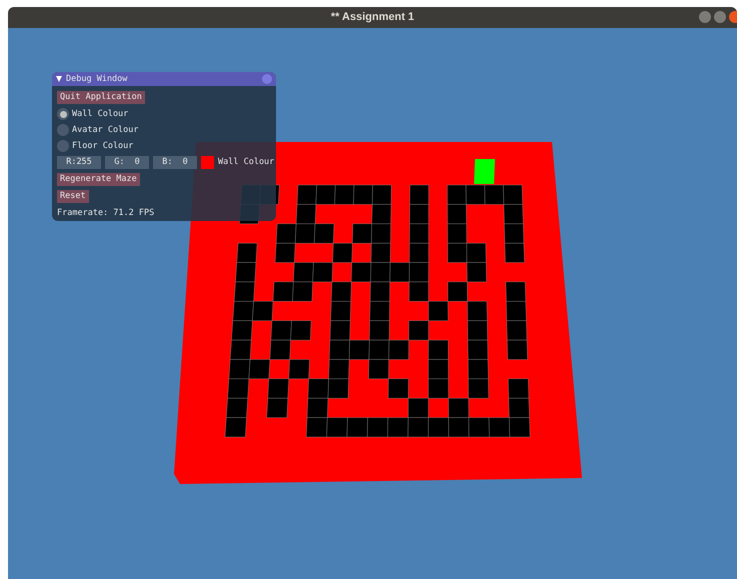 This screenshot has height=579, width=737. Describe the element at coordinates (101, 97) in the screenshot. I see `quit-button: Quit Application` at that location.